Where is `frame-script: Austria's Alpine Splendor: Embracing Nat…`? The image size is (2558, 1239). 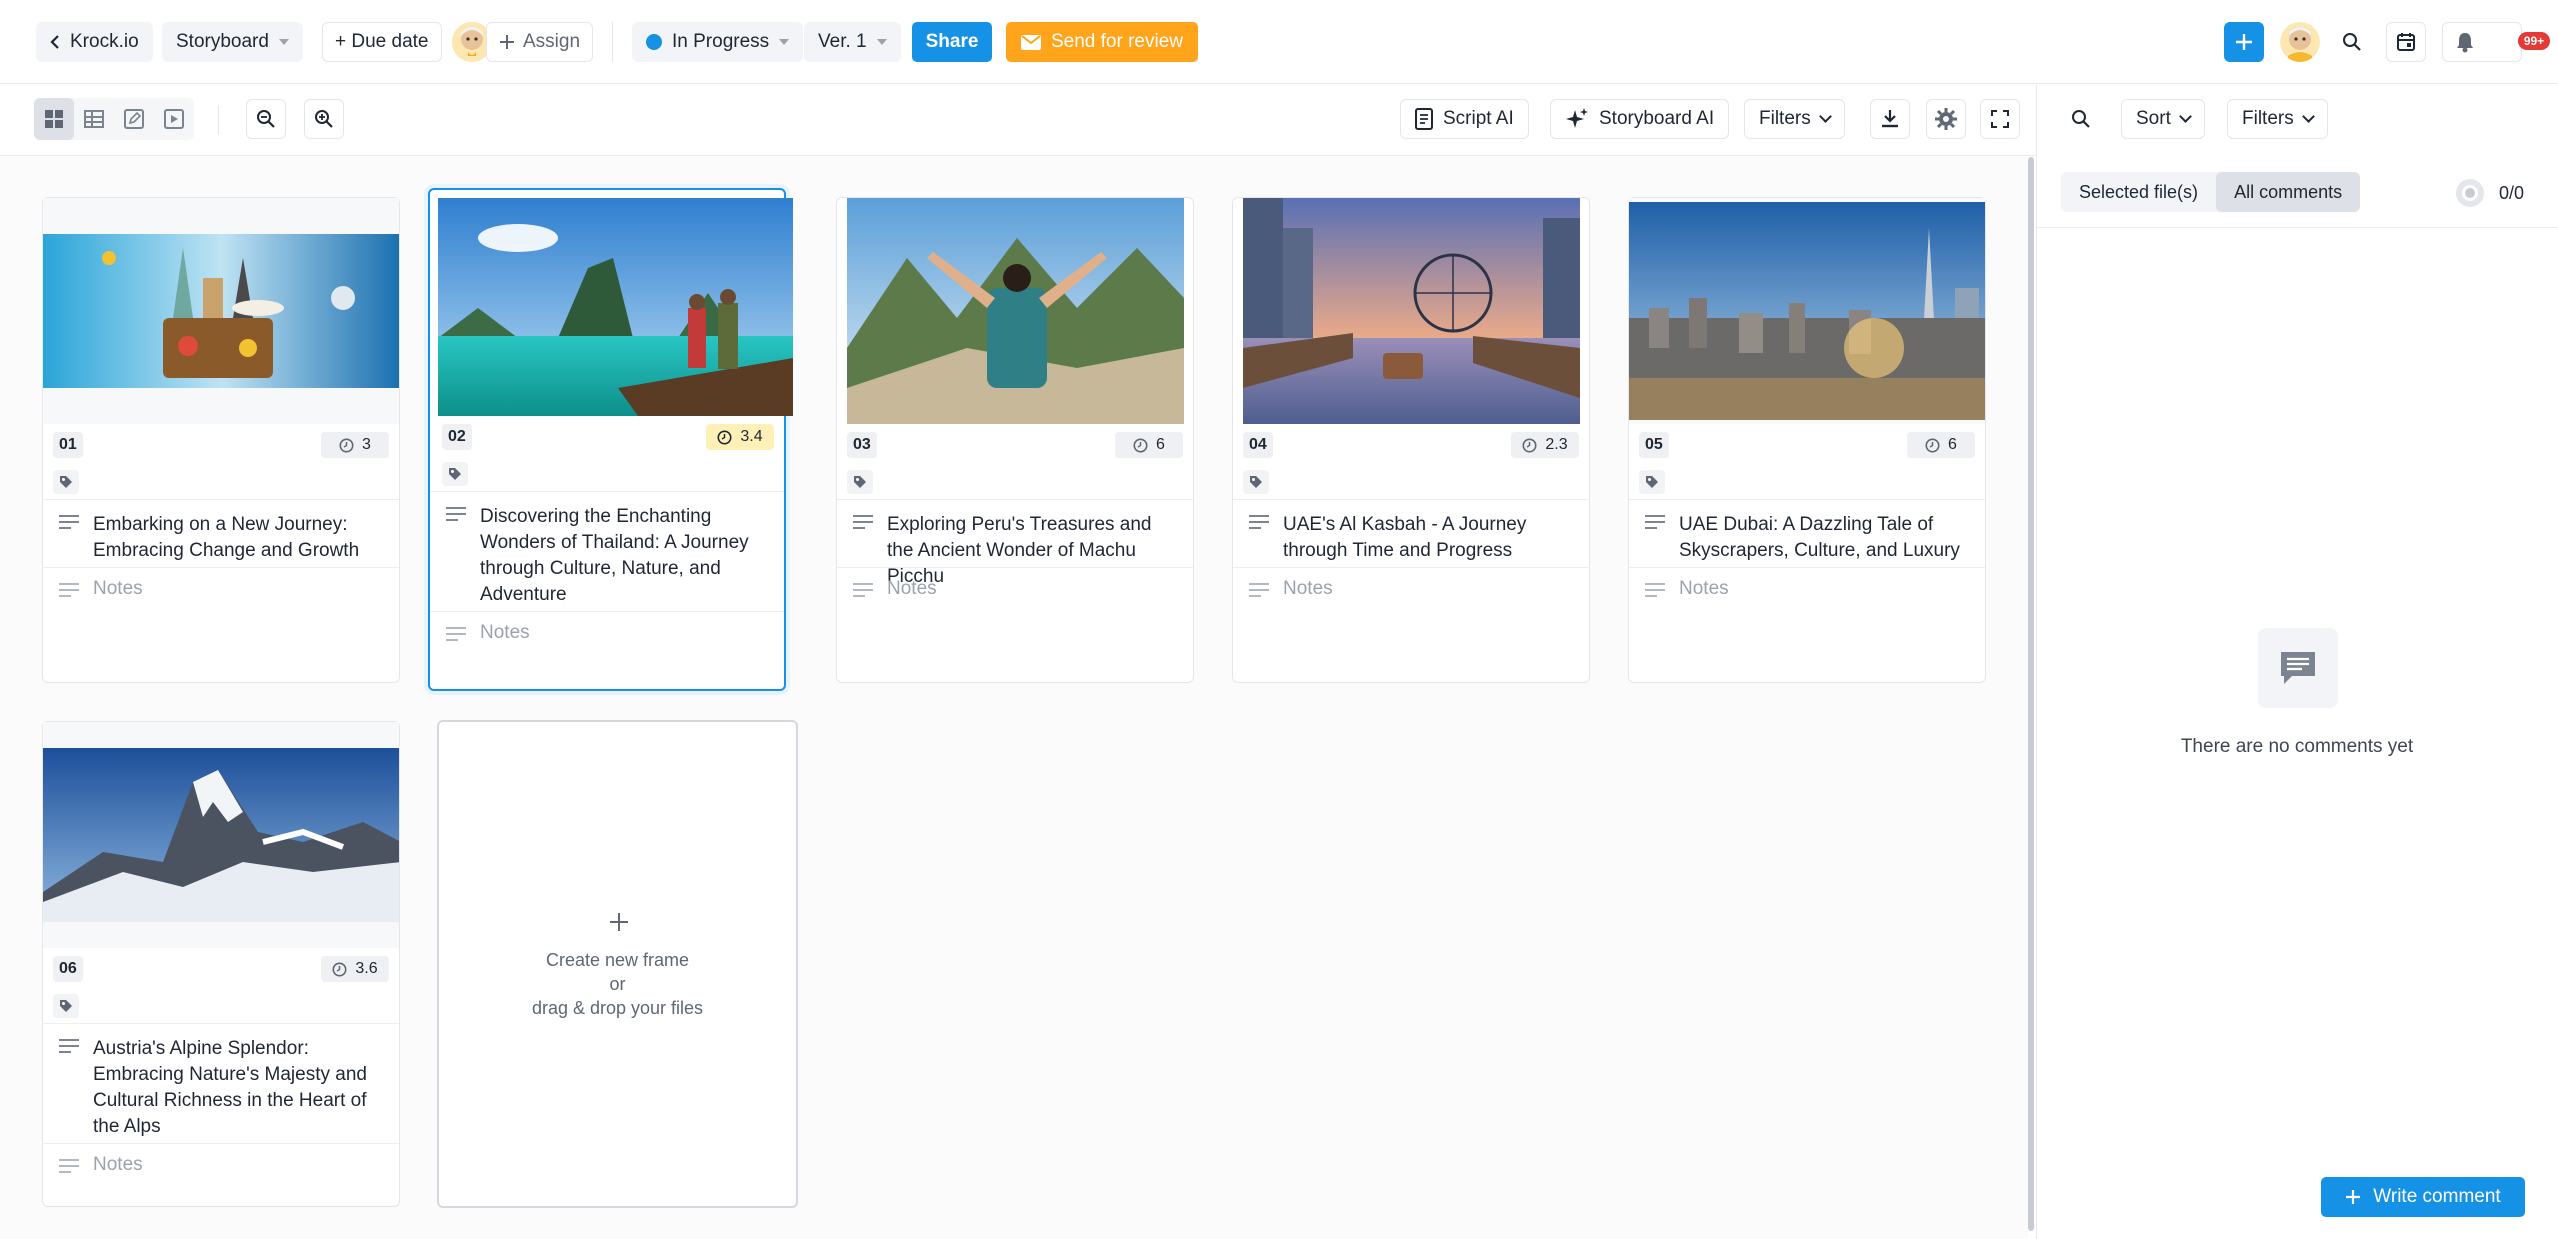 frame-script: Austria's Alpine Splendor: Embracing Nat… is located at coordinates (221, 1084).